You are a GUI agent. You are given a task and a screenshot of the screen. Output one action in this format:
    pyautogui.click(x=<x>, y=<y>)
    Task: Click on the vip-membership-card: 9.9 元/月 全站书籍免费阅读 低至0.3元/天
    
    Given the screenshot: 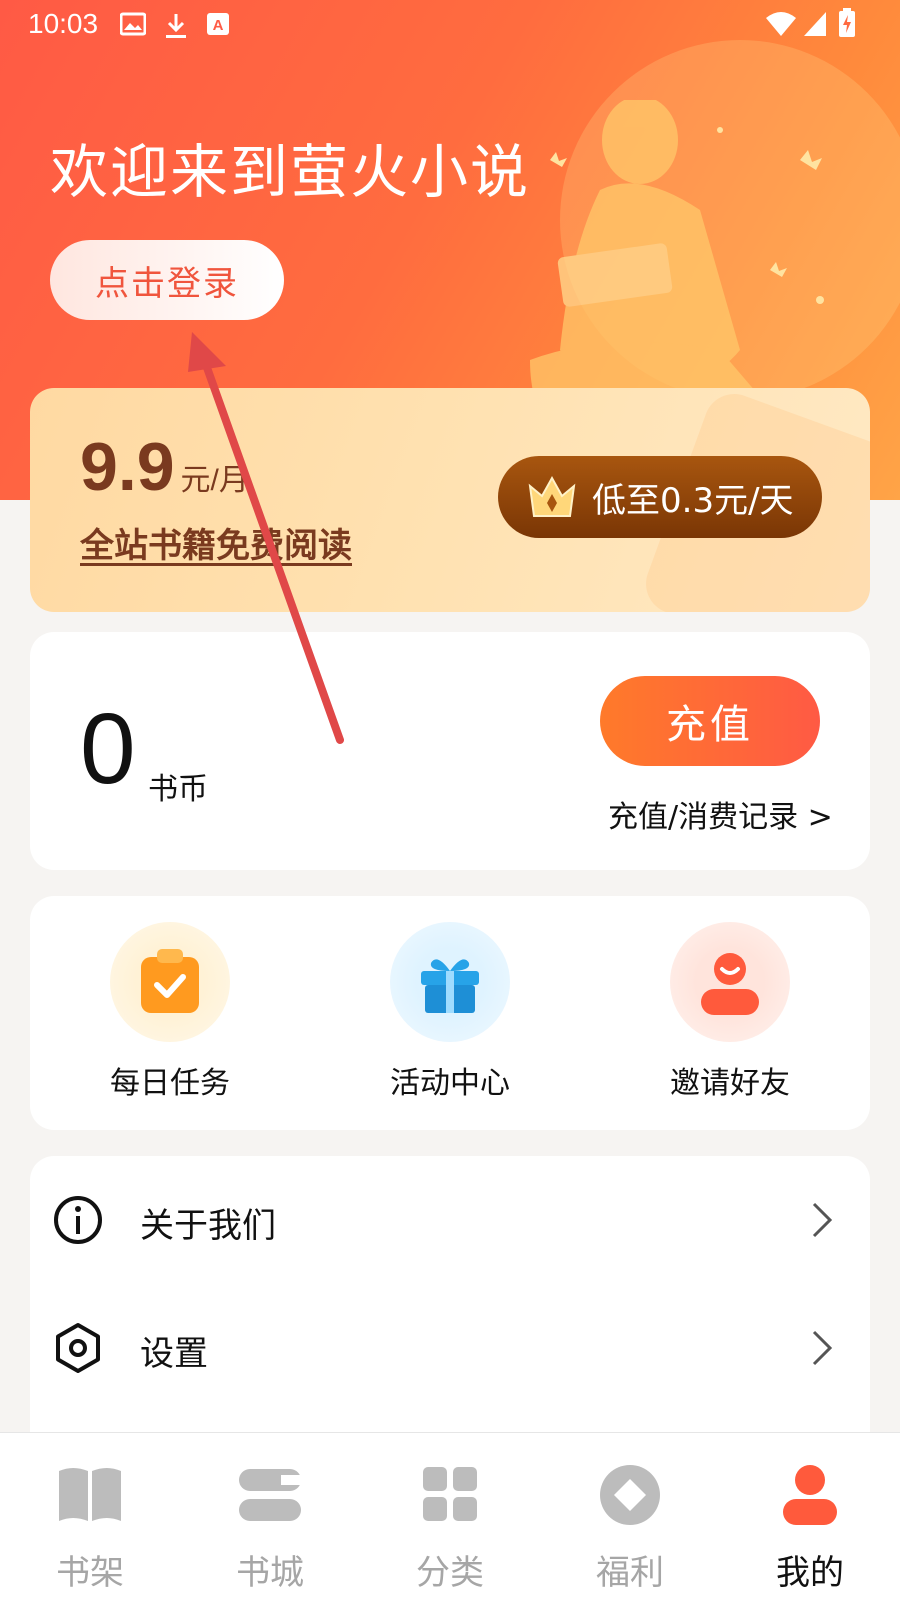 What is the action you would take?
    pyautogui.click(x=450, y=500)
    